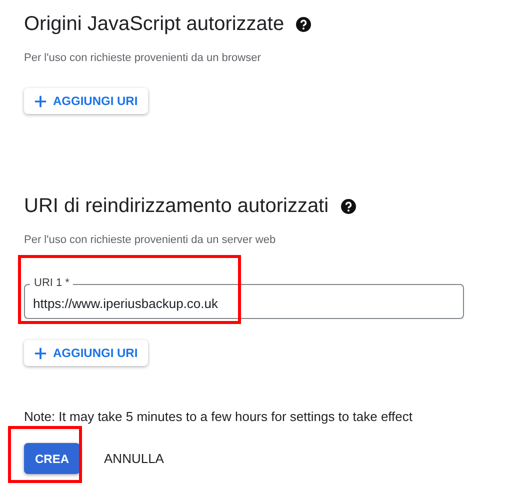  Describe the element at coordinates (219, 416) in the screenshot. I see `note-text: Note: It may take 5 minutes to a few hours for settings to take effect` at that location.